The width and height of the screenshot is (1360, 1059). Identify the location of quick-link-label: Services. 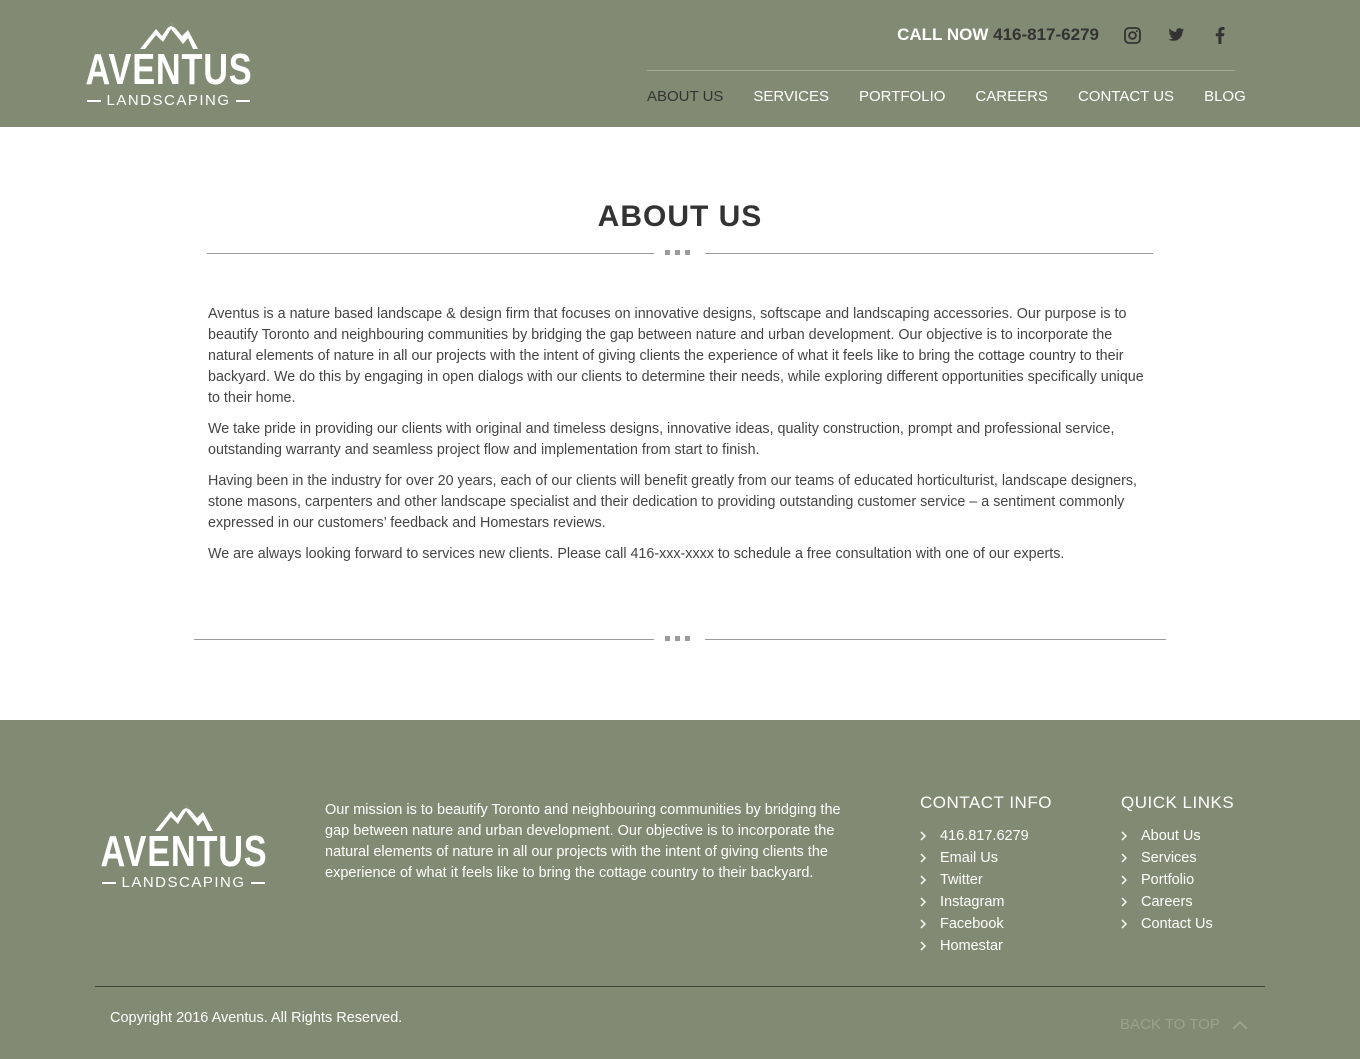
(1169, 858).